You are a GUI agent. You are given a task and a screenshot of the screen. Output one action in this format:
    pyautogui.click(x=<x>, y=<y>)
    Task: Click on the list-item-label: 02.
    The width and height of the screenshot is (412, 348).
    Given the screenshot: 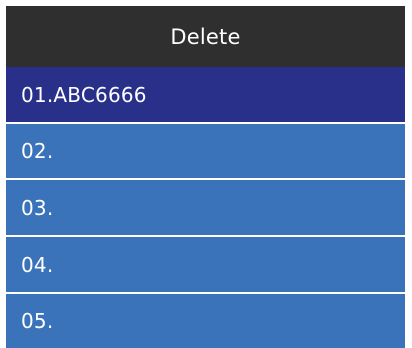 What is the action you would take?
    pyautogui.click(x=37, y=151)
    